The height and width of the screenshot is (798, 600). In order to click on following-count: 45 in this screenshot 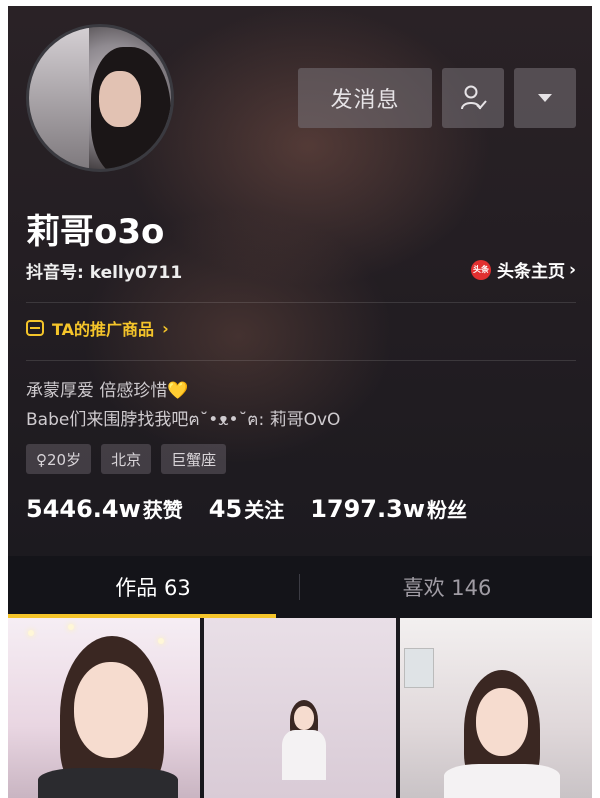, I will do `click(225, 509)`.